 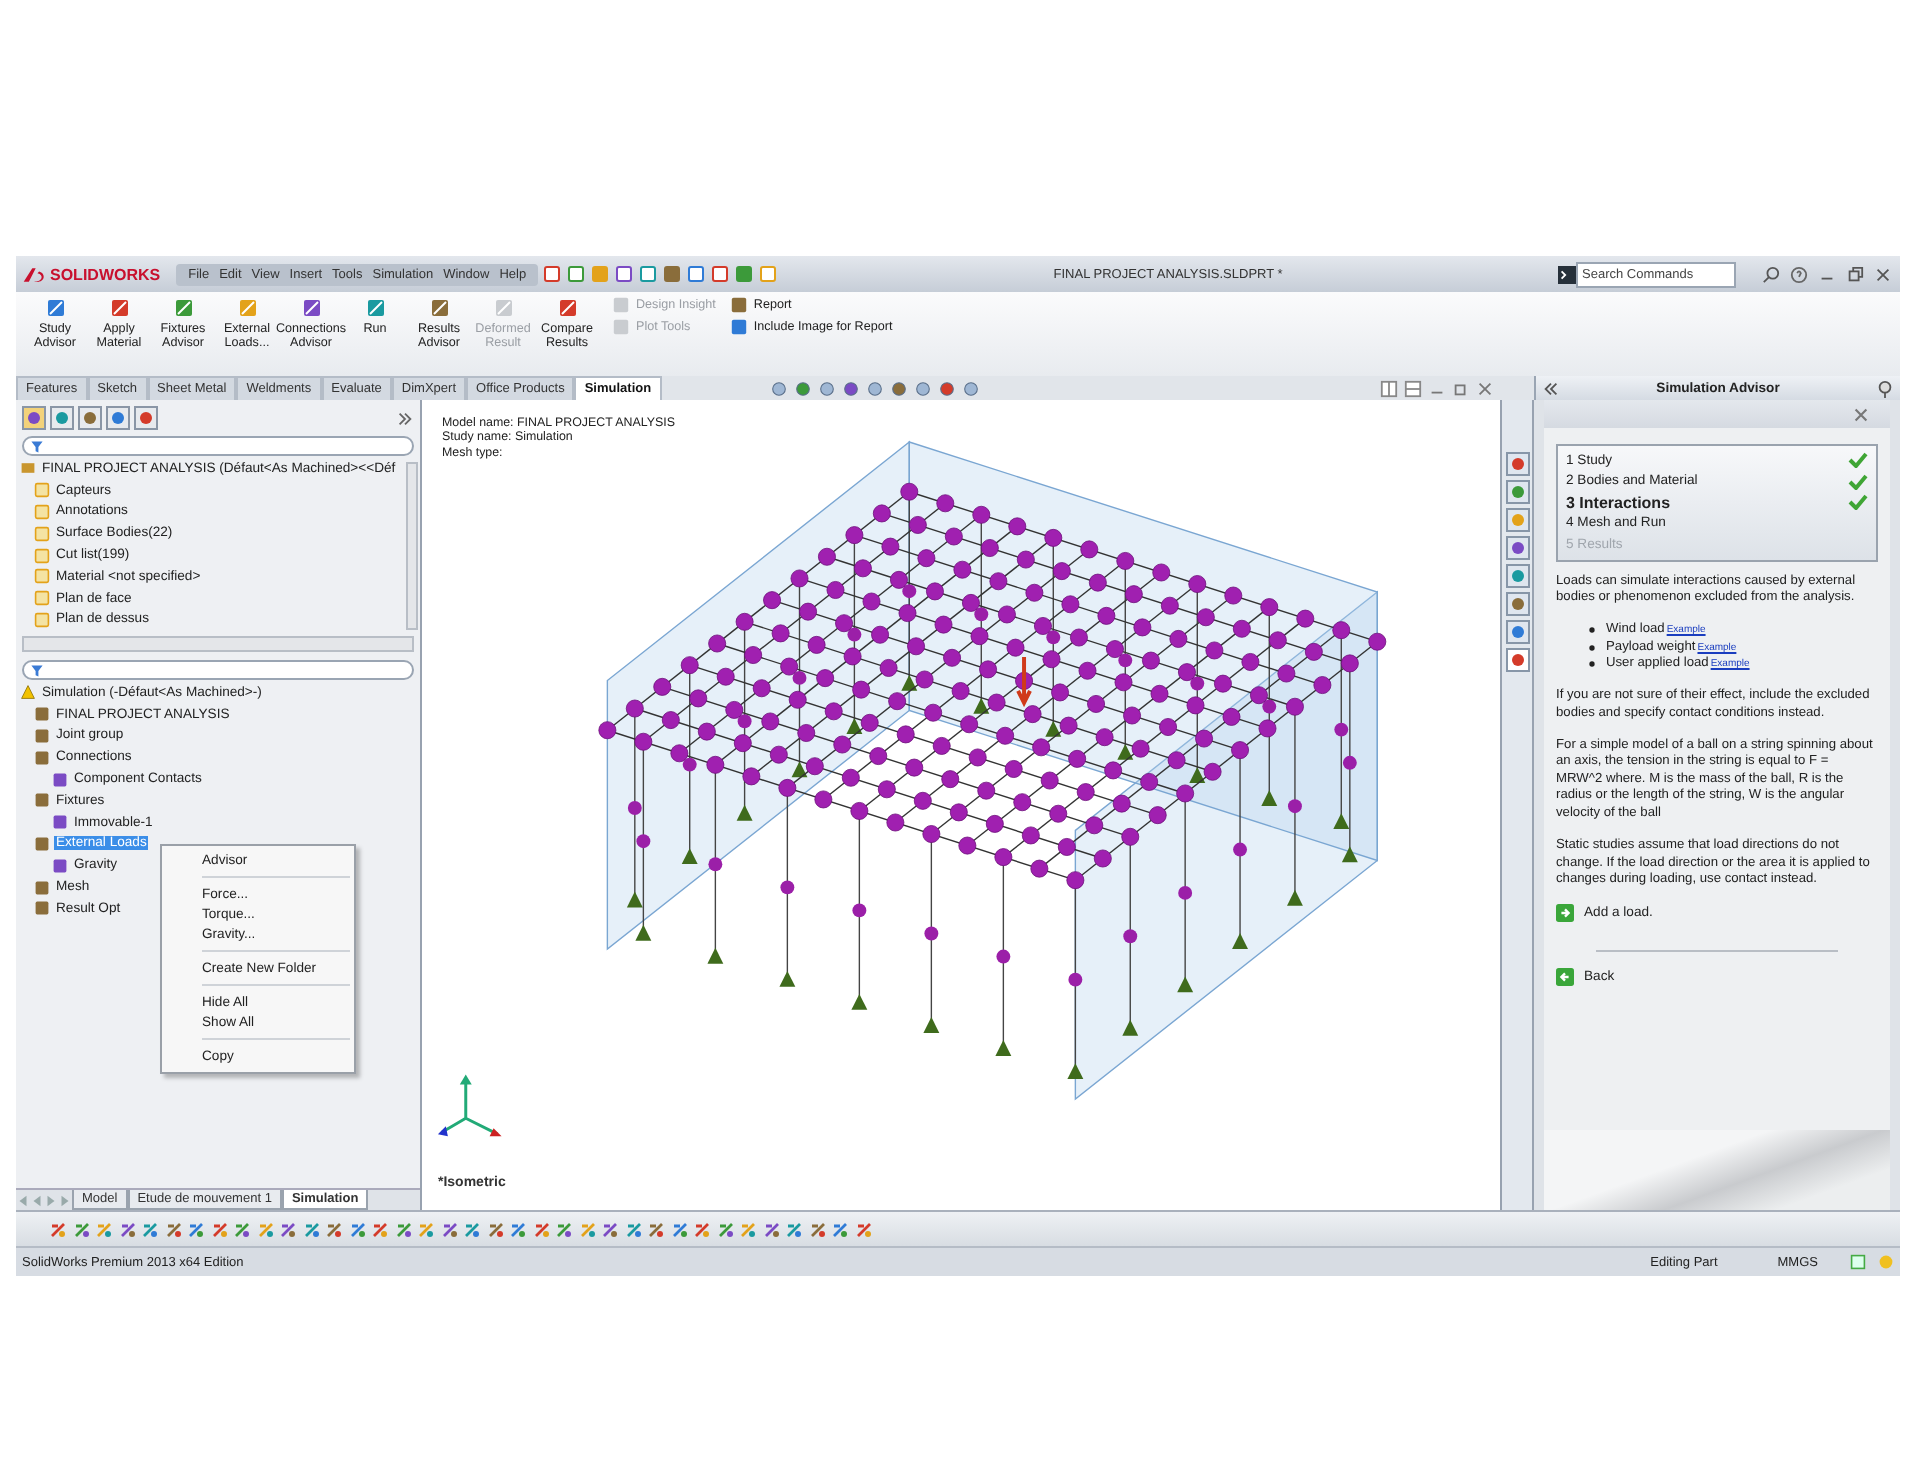 I want to click on expand-pane-icon, so click(x=405, y=418).